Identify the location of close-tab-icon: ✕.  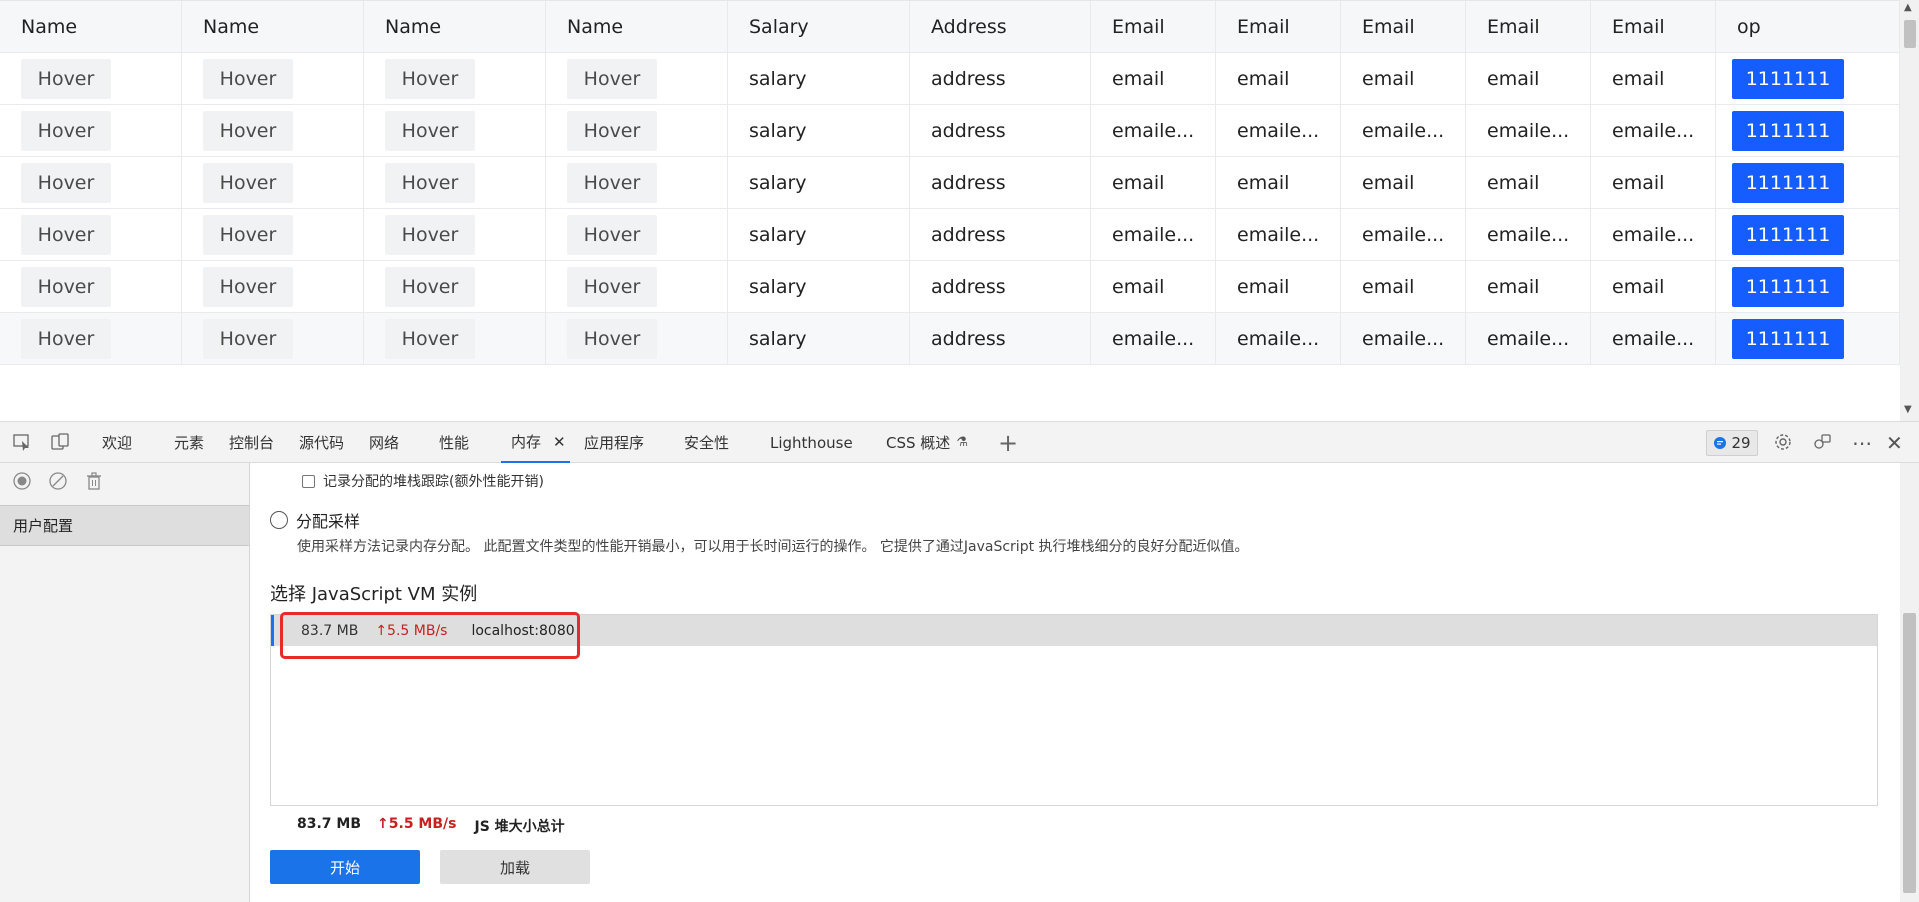
(559, 442).